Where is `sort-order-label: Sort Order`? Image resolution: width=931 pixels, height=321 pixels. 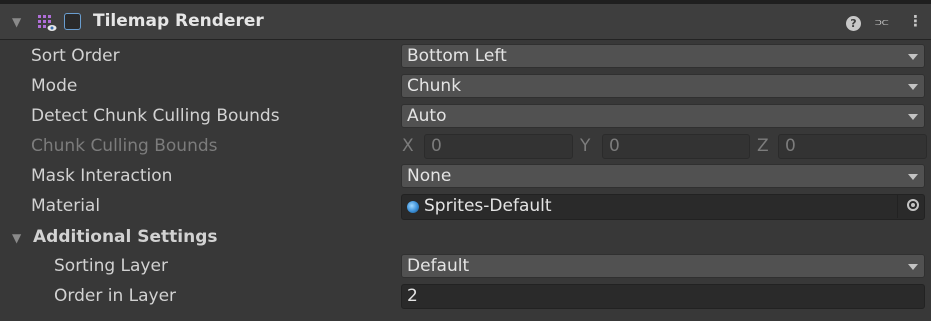
sort-order-label: Sort Order is located at coordinates (75, 56).